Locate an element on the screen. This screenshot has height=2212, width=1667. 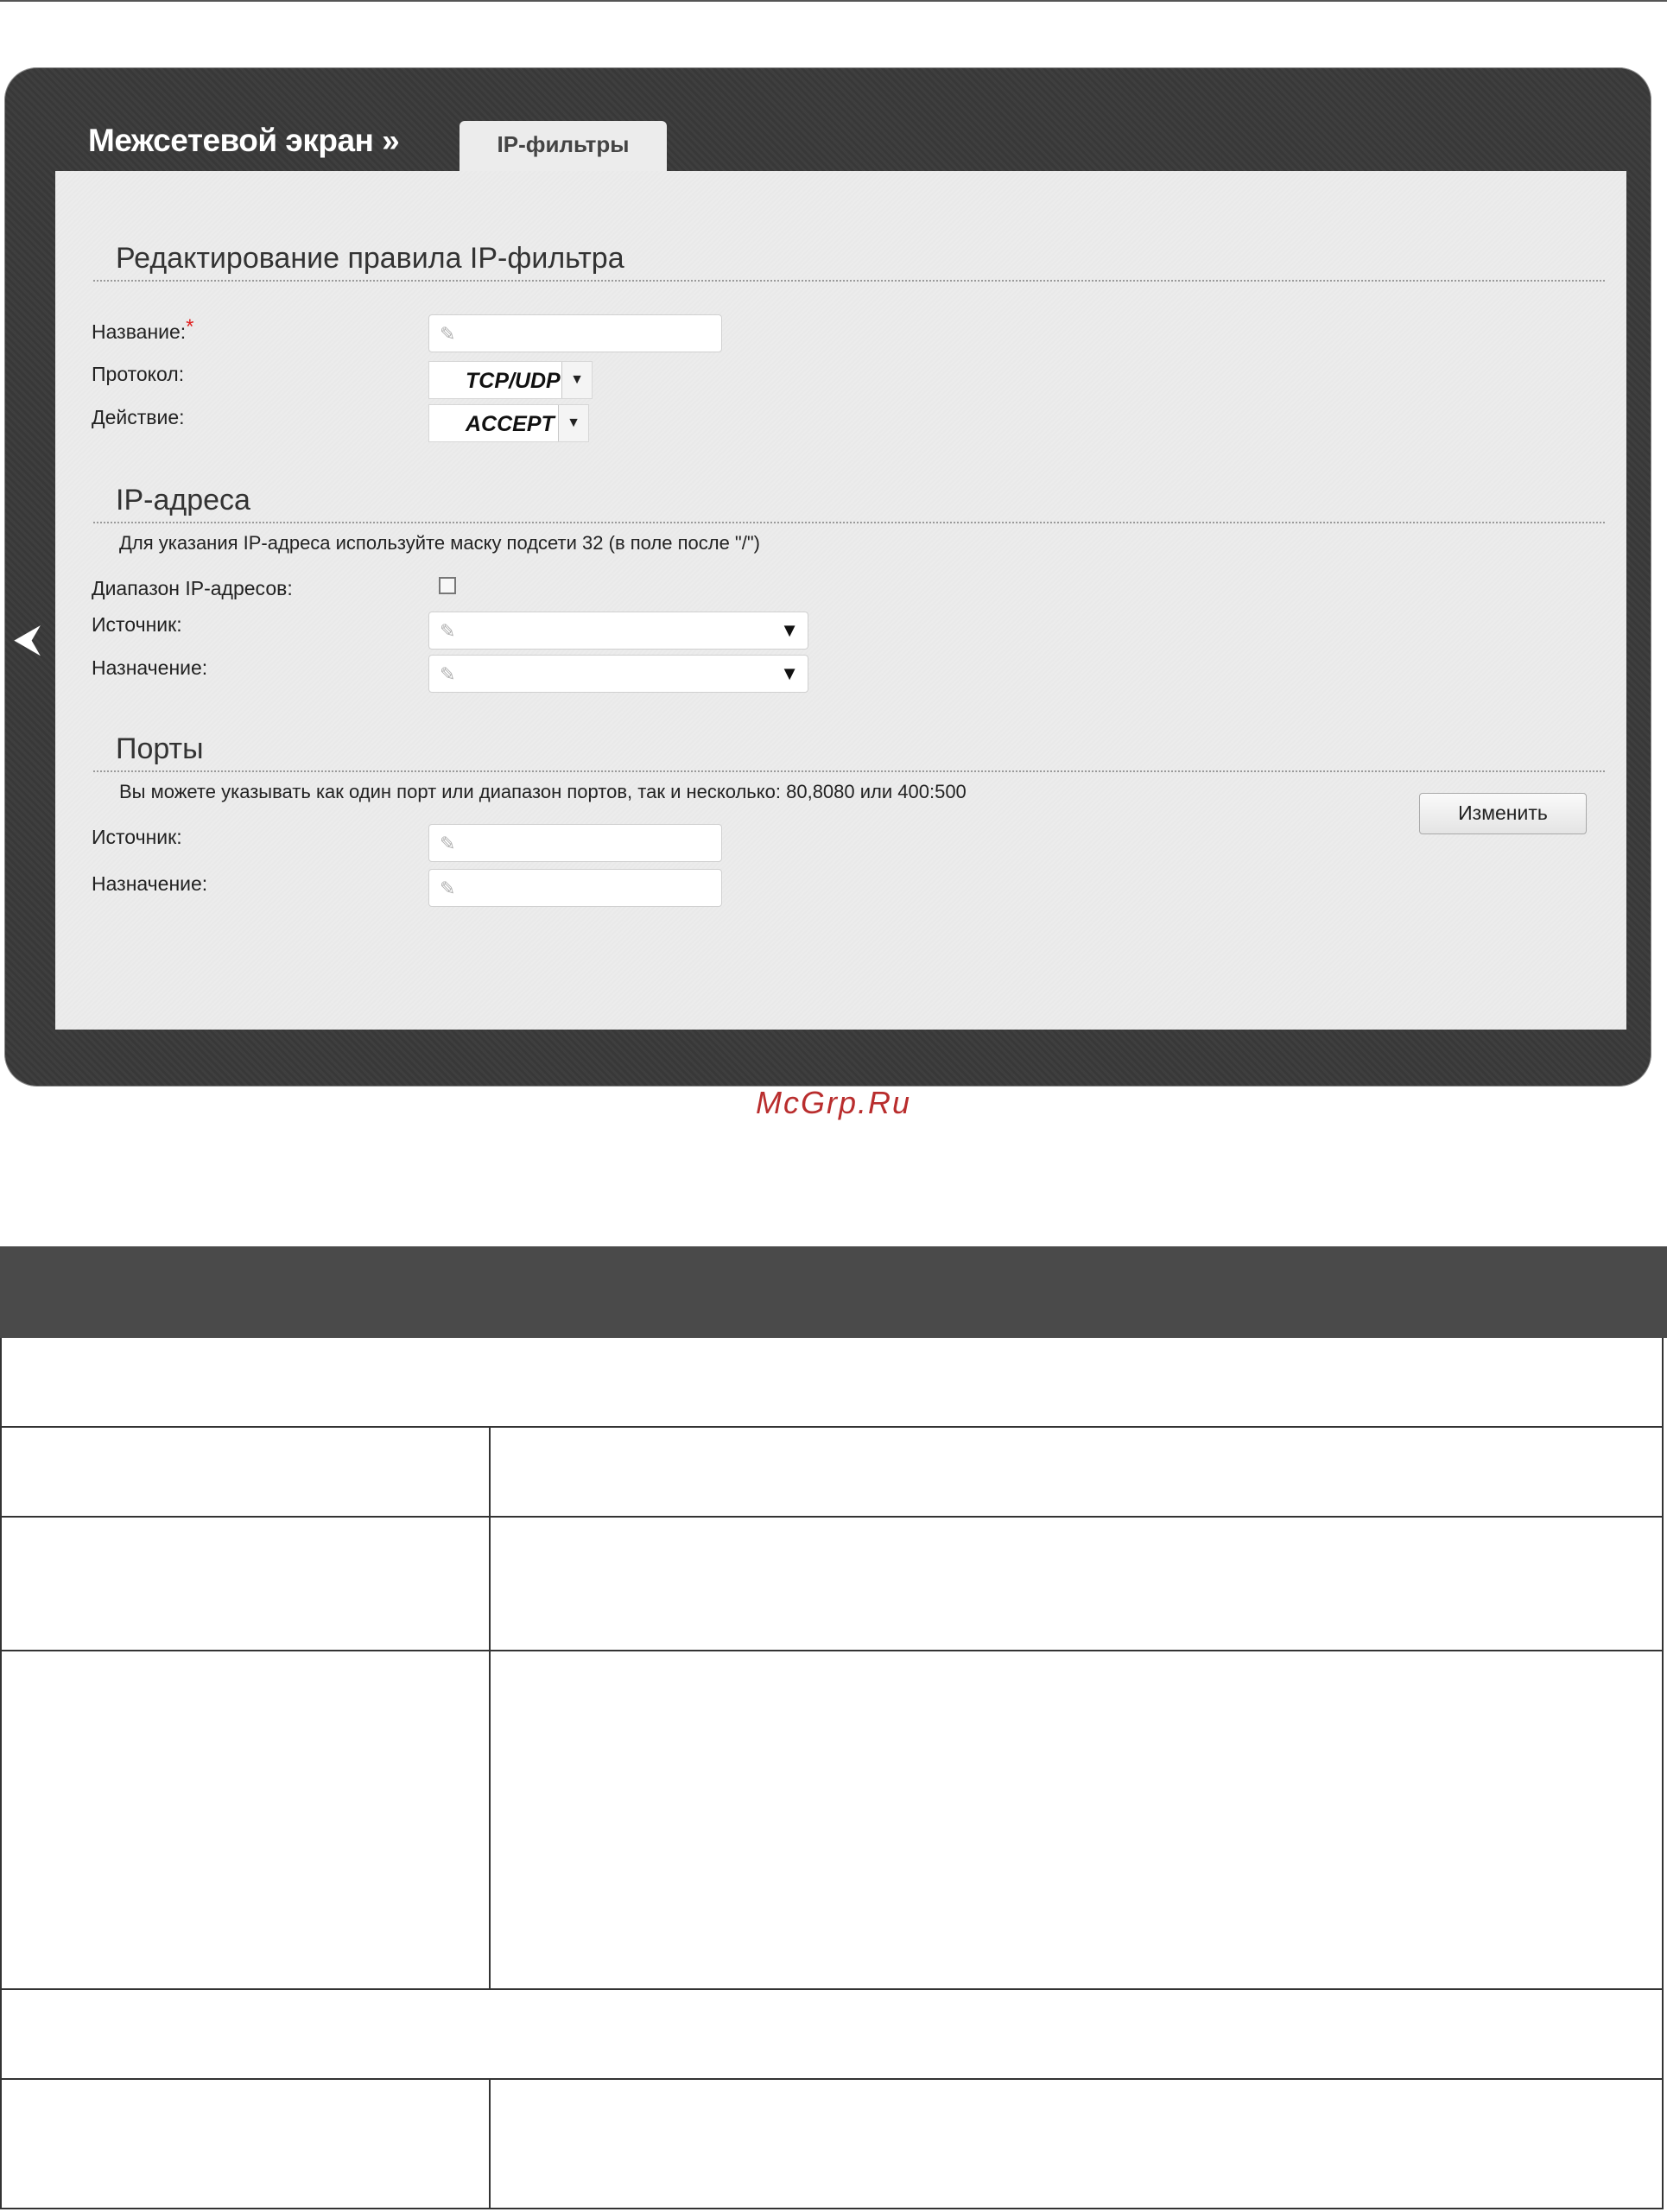
watermark: McGrp.Ru is located at coordinates (833, 1102).